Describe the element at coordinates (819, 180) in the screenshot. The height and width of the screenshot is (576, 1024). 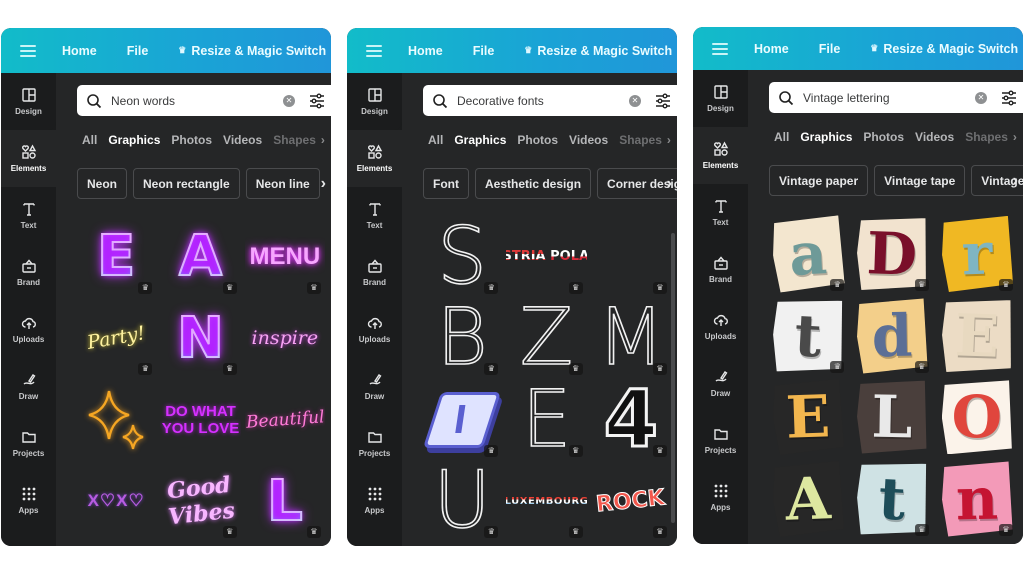
I see `suggestion-chip: Vintage paper` at that location.